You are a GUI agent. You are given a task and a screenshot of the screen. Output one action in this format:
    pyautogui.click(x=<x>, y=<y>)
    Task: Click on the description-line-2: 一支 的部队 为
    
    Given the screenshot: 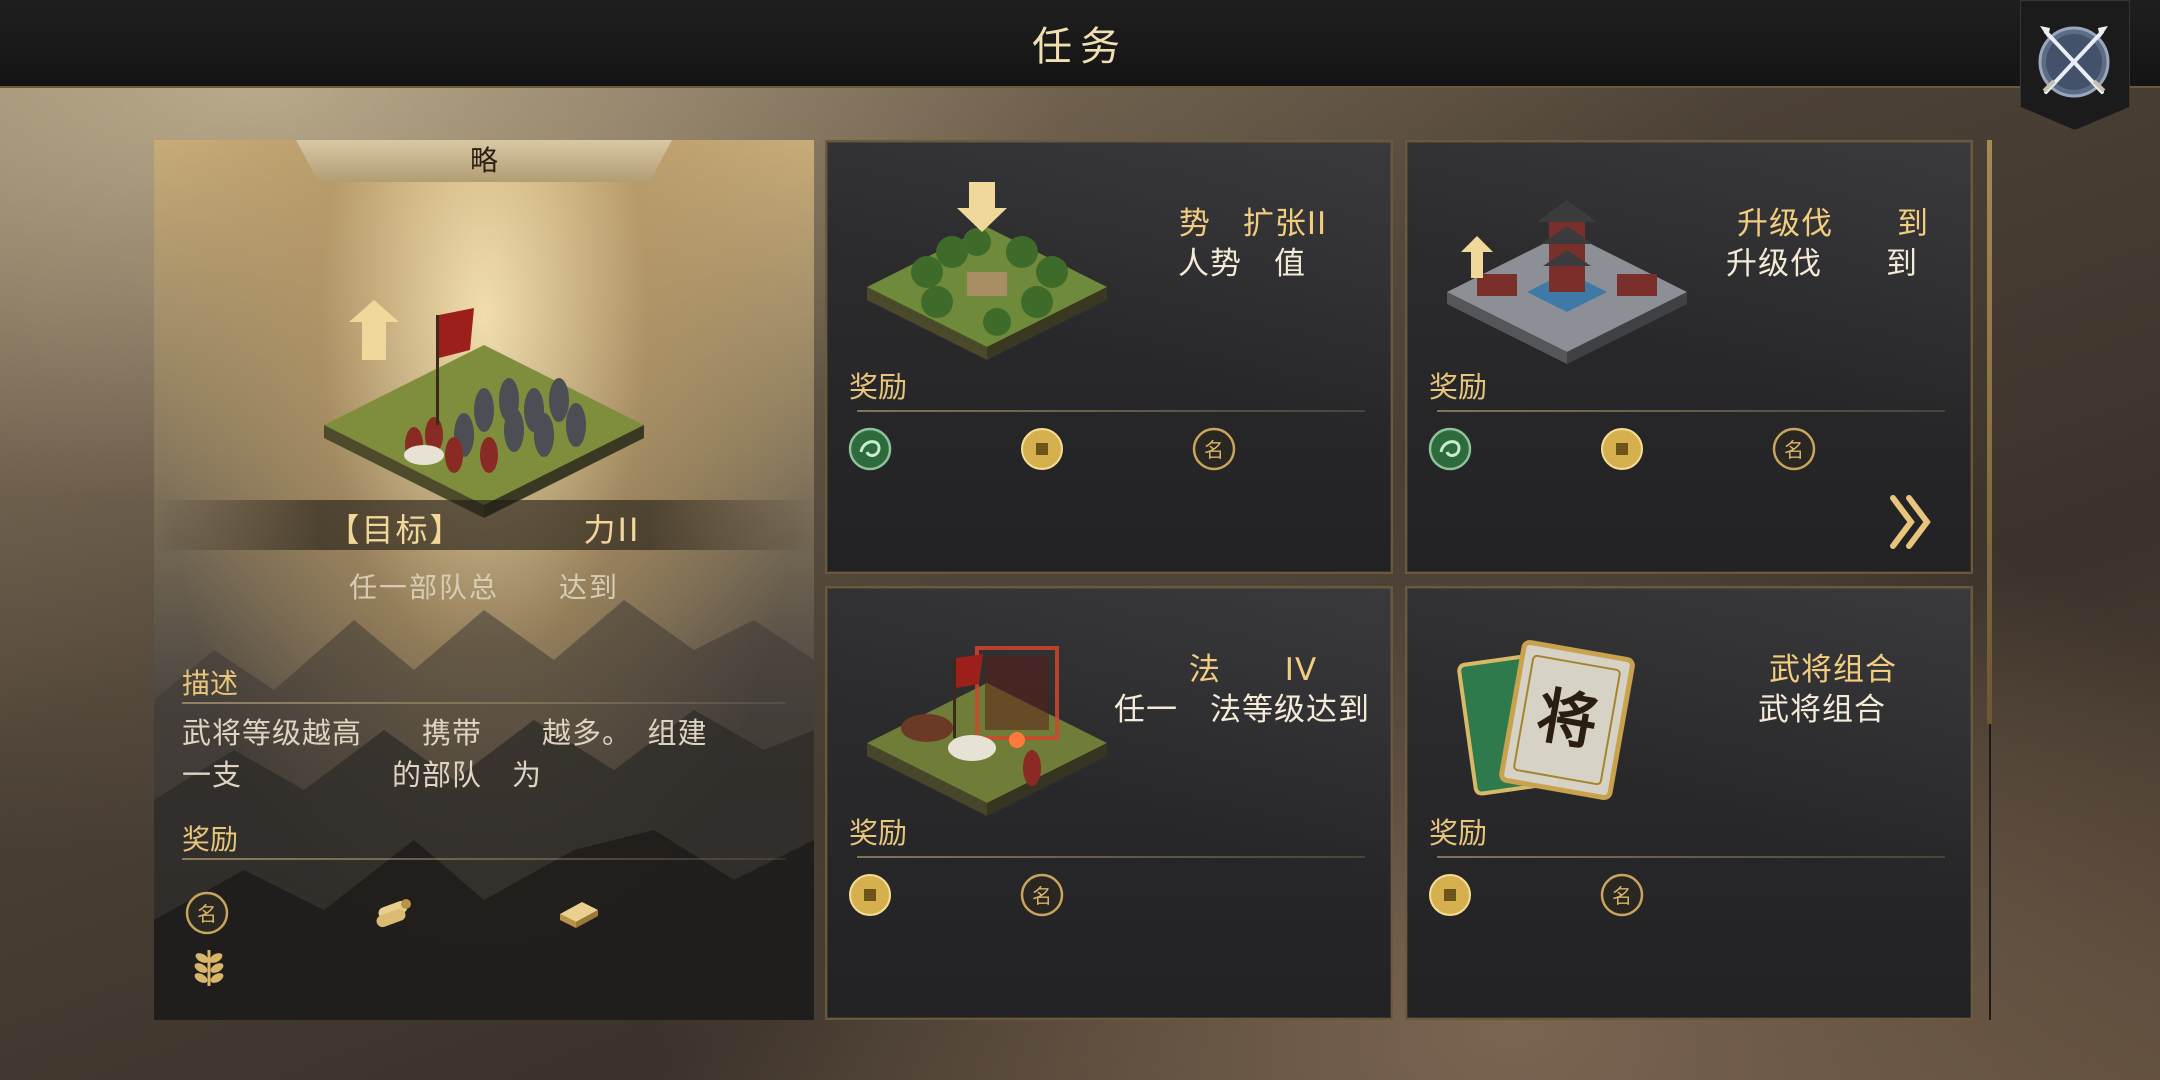 What is the action you would take?
    pyautogui.click(x=362, y=775)
    